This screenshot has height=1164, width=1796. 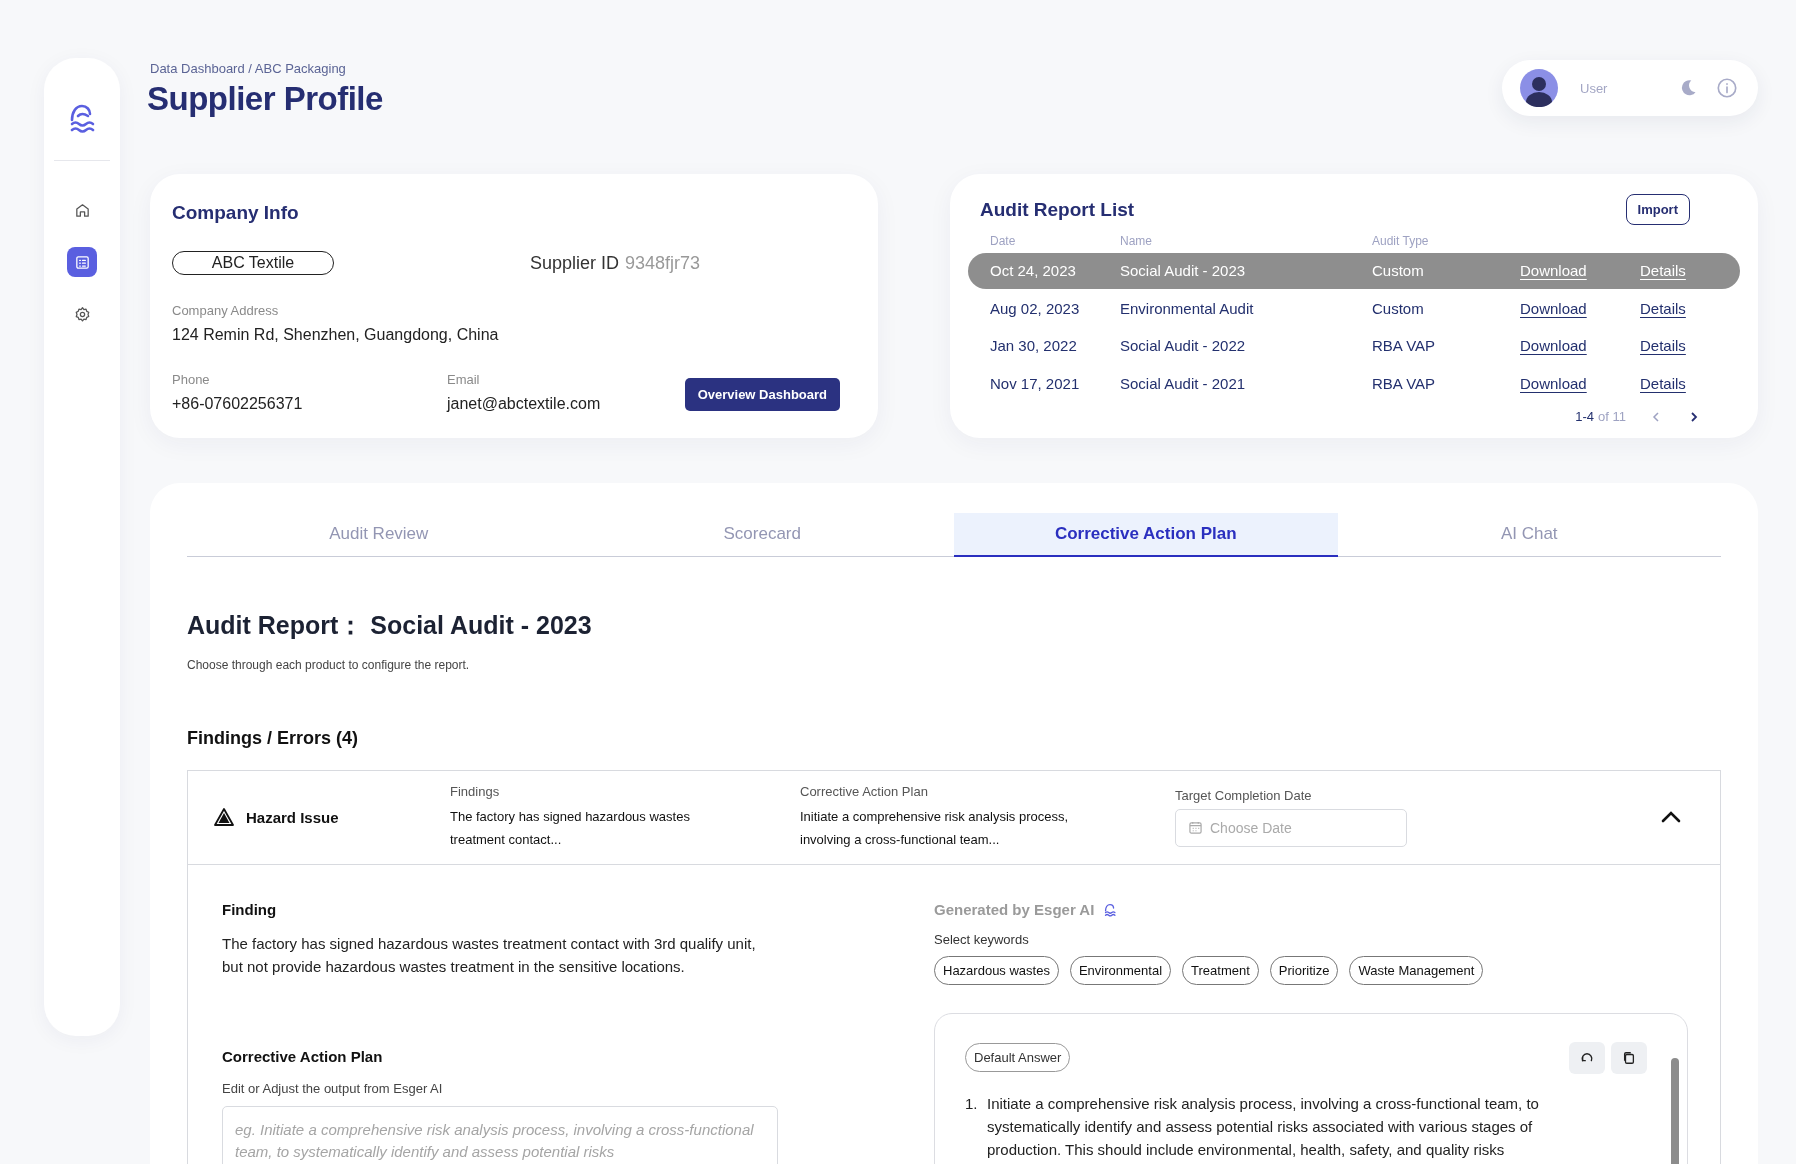 I want to click on table-cell-text: Aug 02, 2023, so click(x=1035, y=308).